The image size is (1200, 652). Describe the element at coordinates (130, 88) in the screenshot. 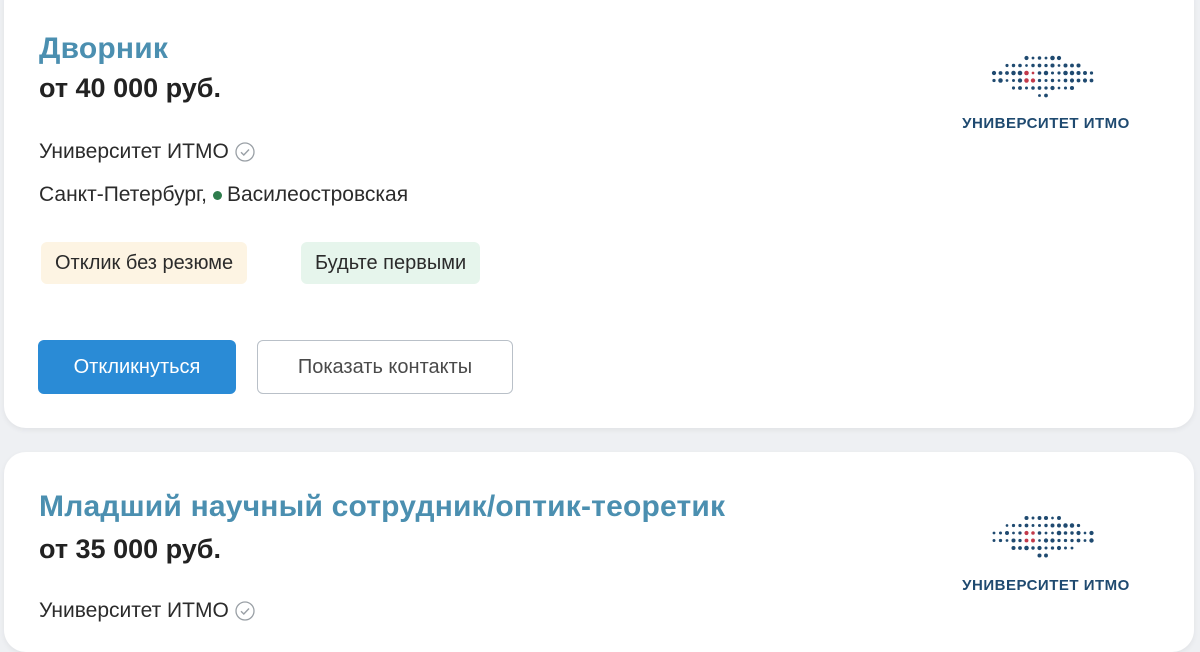

I see `vacancy-salary: от 40 000 руб.` at that location.